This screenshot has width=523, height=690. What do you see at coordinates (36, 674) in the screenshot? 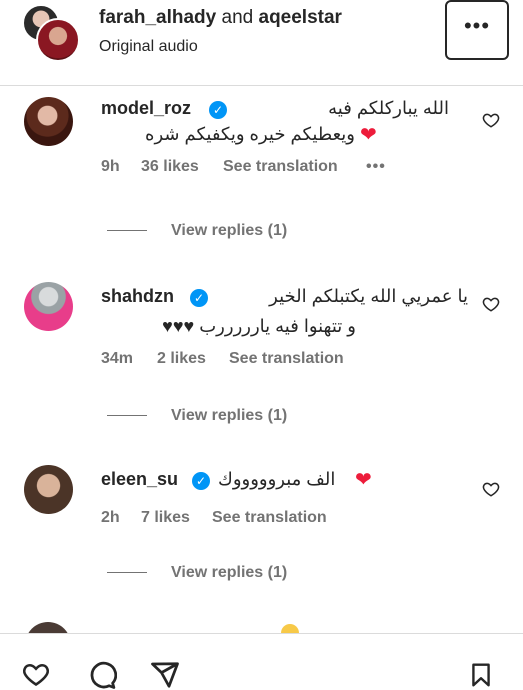
I see `like-icon` at bounding box center [36, 674].